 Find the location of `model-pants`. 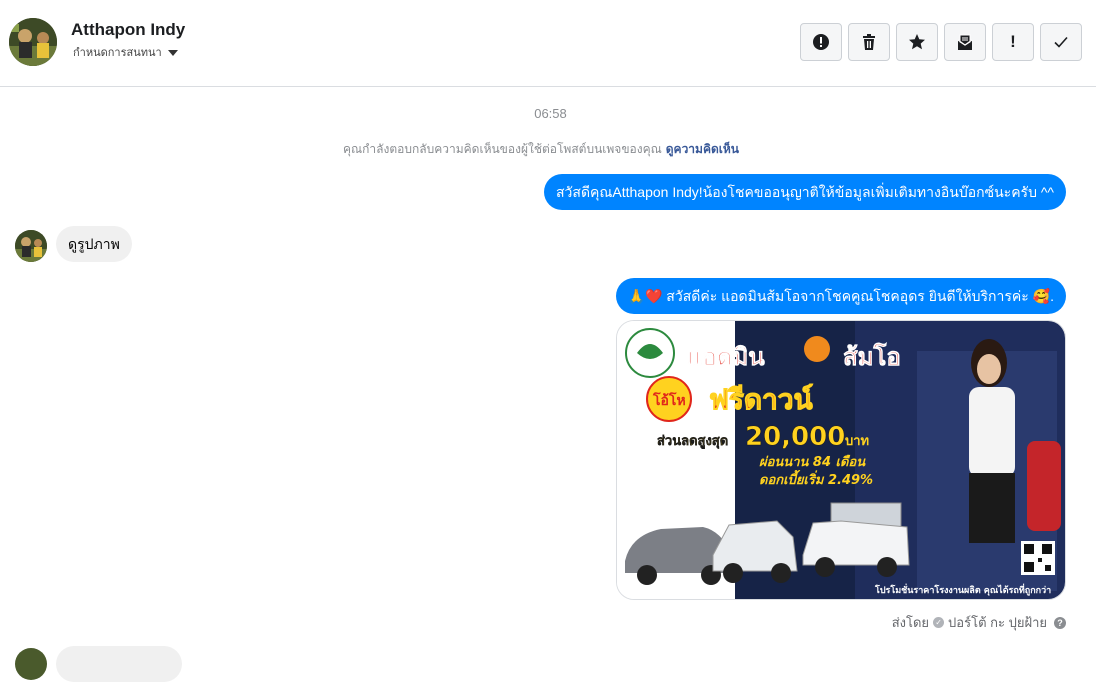

model-pants is located at coordinates (992, 508).